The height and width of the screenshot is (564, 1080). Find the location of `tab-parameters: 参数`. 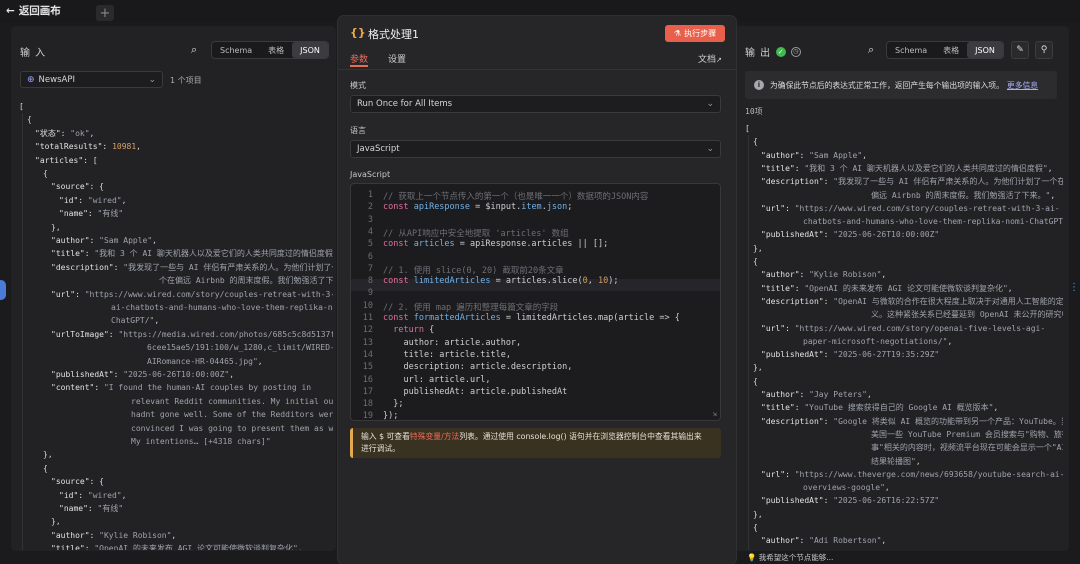

tab-parameters: 参数 is located at coordinates (359, 58).